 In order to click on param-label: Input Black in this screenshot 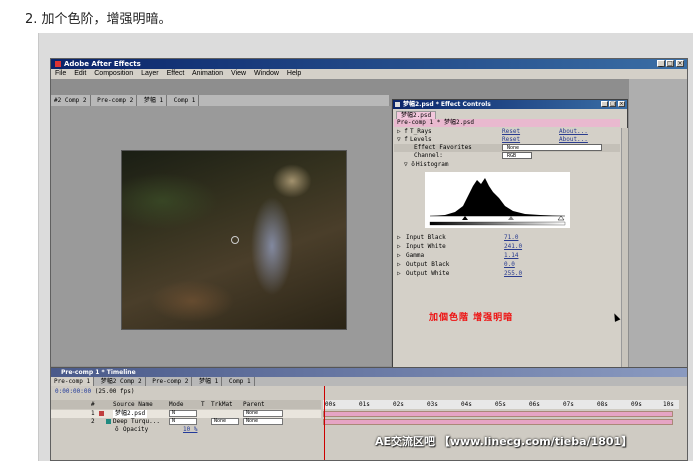, I will do `click(426, 237)`.